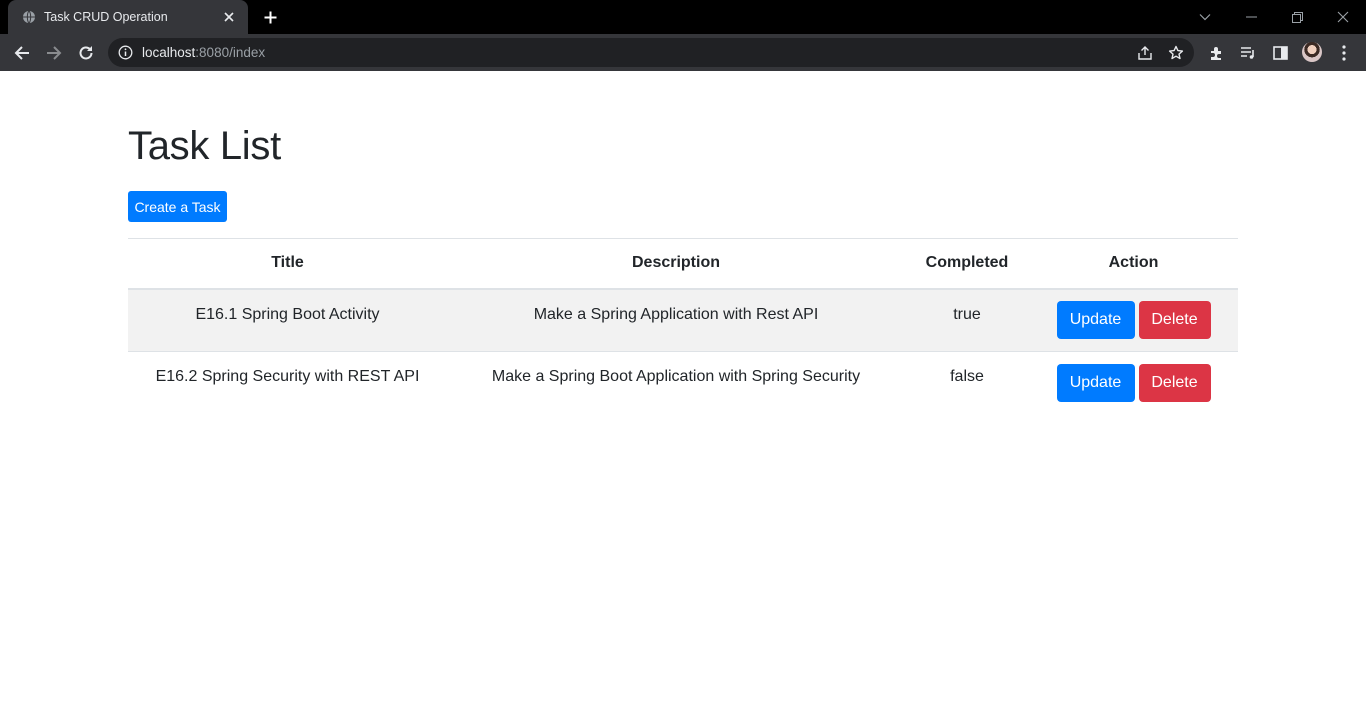 This screenshot has width=1366, height=721. What do you see at coordinates (54, 53) in the screenshot?
I see `forward-arrow-icon` at bounding box center [54, 53].